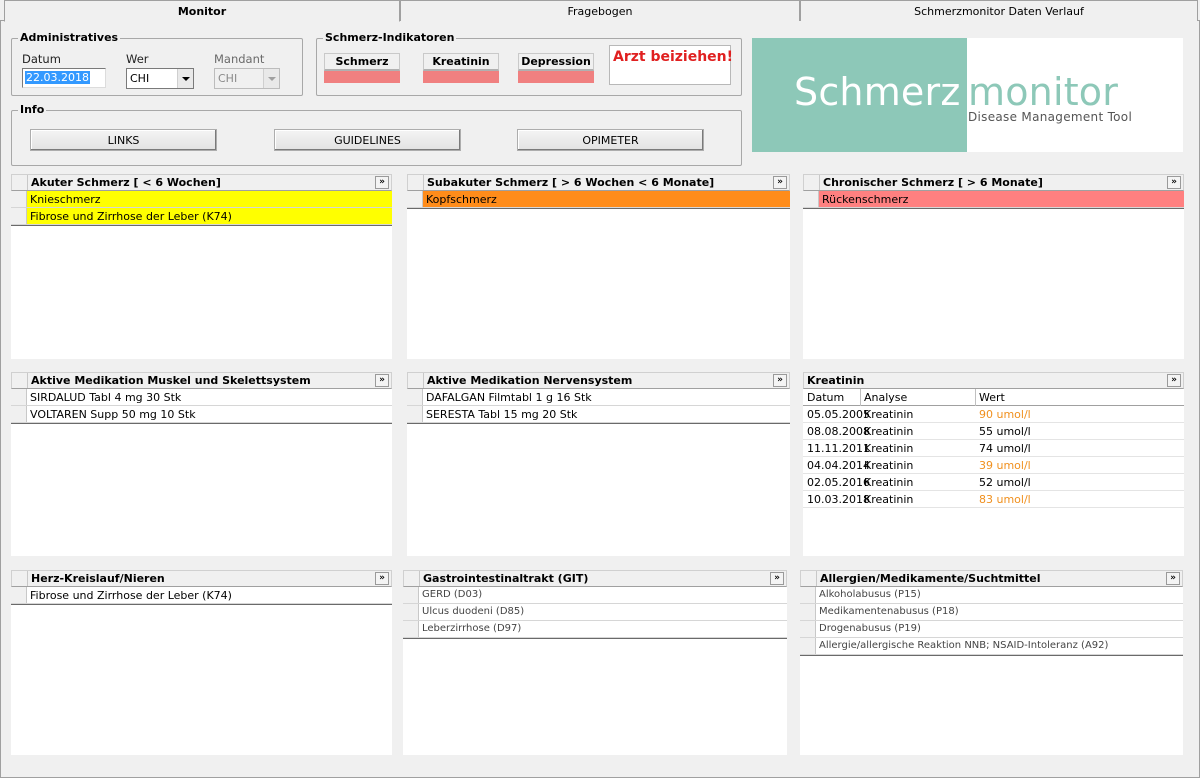  What do you see at coordinates (137, 59) in the screenshot?
I see `wer-label: Wer` at bounding box center [137, 59].